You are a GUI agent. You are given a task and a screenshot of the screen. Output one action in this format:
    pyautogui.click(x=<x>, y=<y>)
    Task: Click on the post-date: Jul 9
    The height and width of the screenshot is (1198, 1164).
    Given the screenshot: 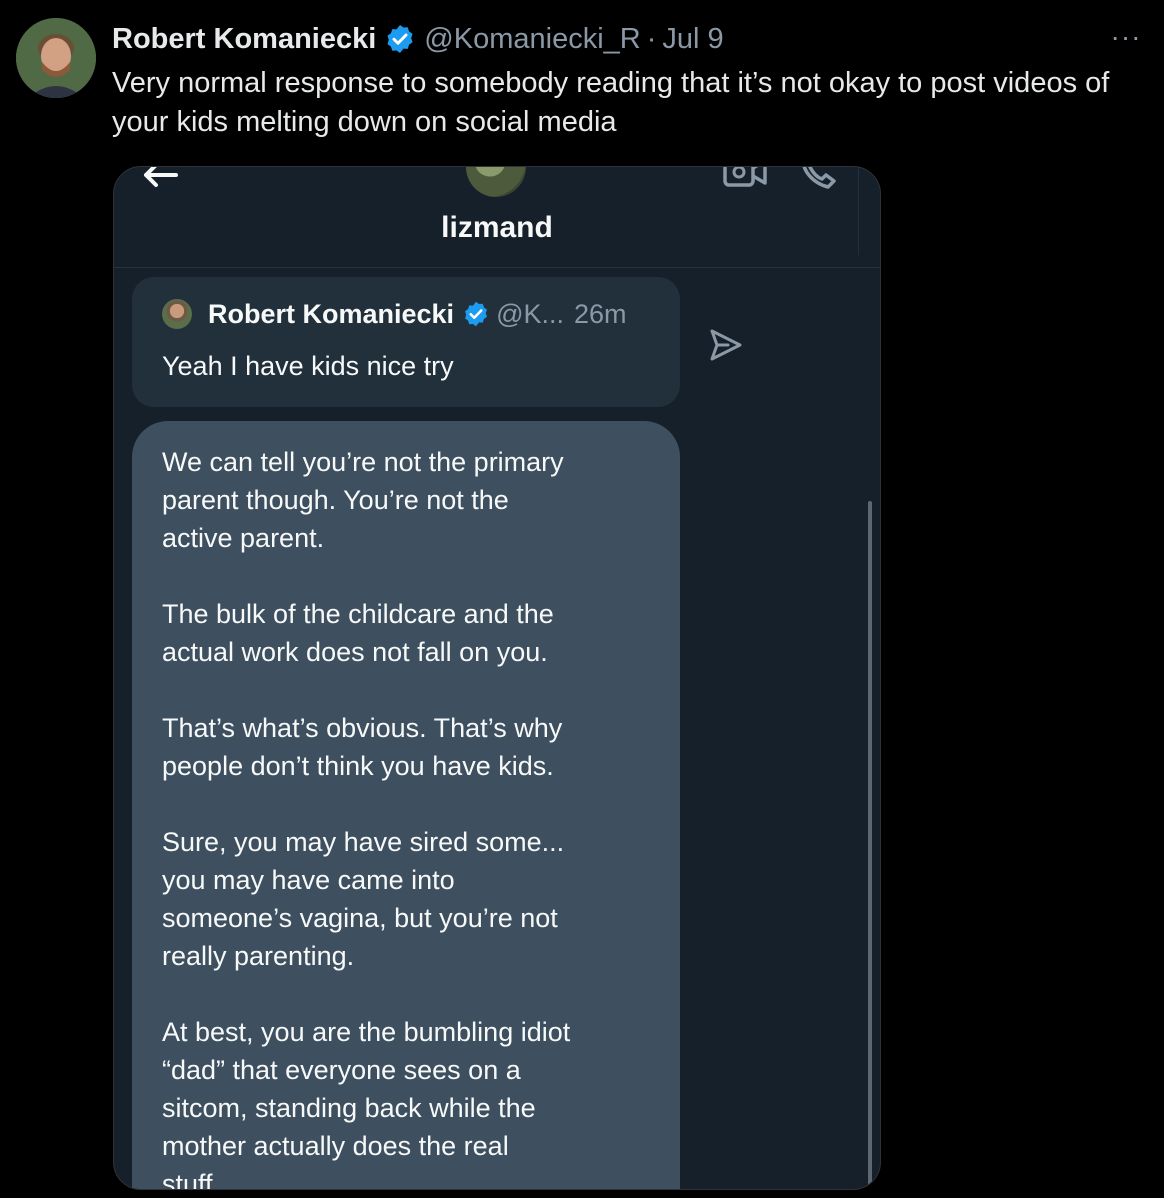 What is the action you would take?
    pyautogui.click(x=692, y=39)
    